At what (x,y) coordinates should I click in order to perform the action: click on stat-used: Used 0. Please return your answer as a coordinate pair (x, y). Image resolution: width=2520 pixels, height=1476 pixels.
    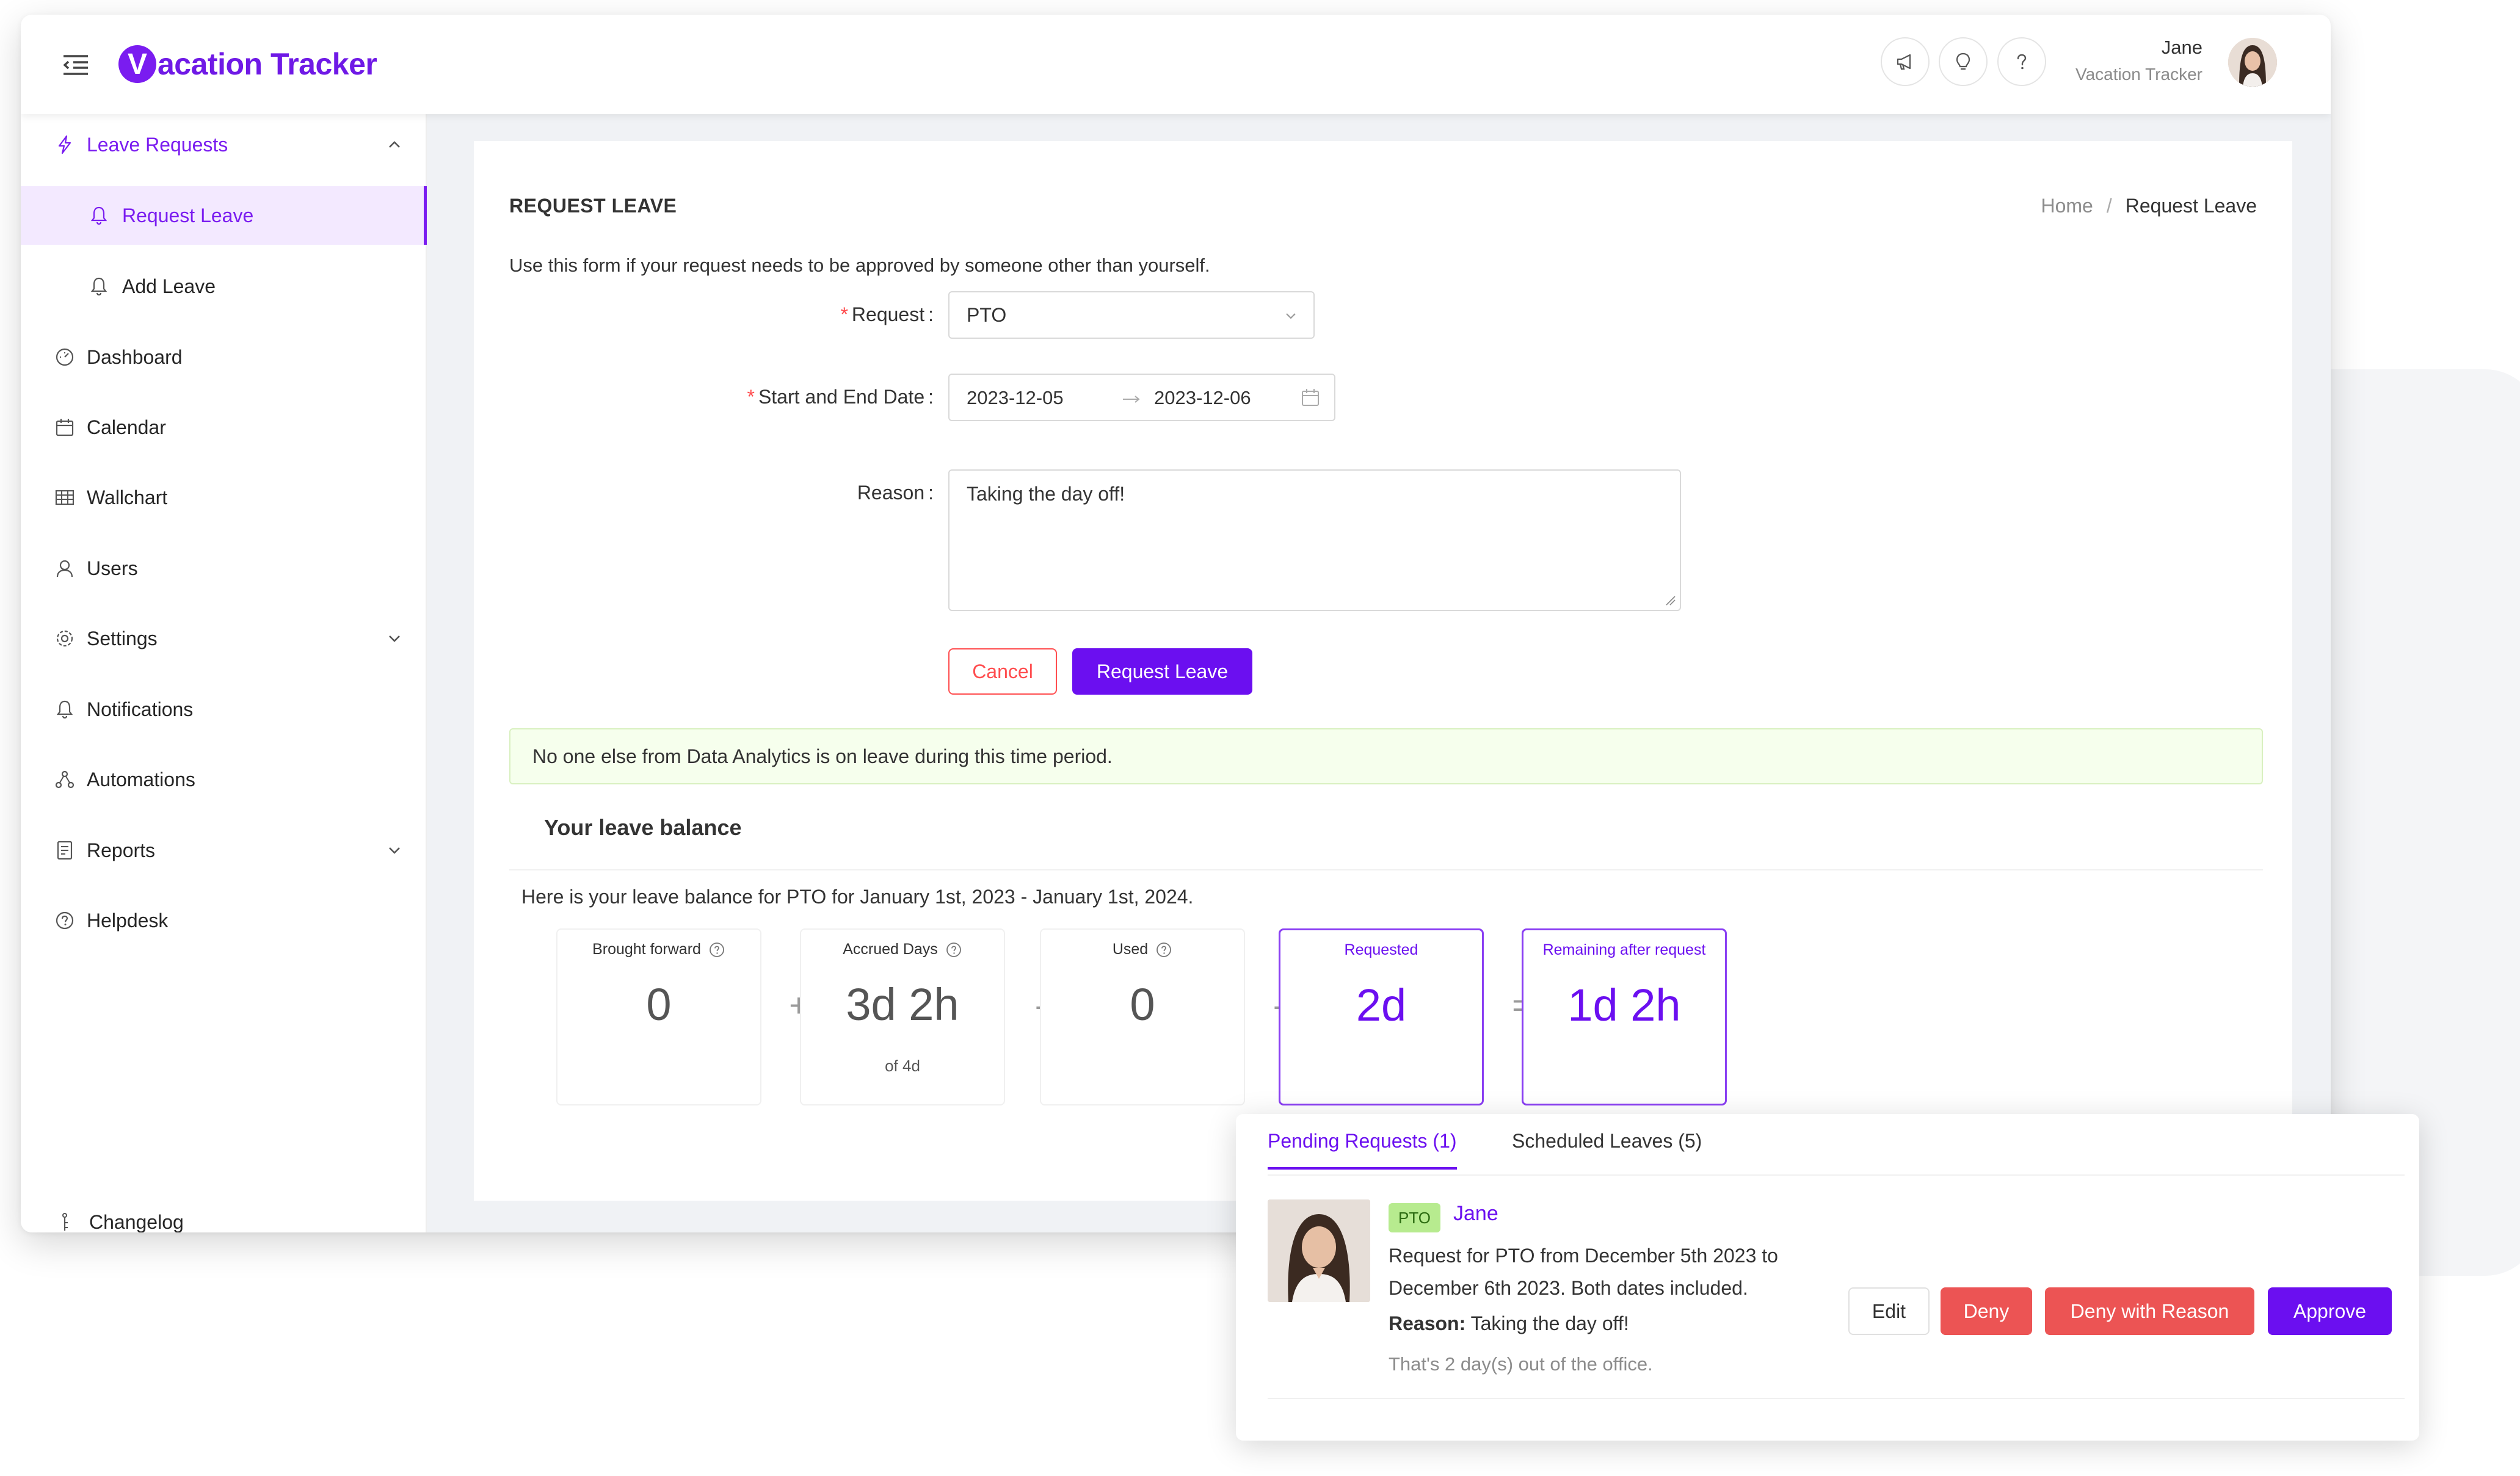
    Looking at the image, I should click on (1142, 1016).